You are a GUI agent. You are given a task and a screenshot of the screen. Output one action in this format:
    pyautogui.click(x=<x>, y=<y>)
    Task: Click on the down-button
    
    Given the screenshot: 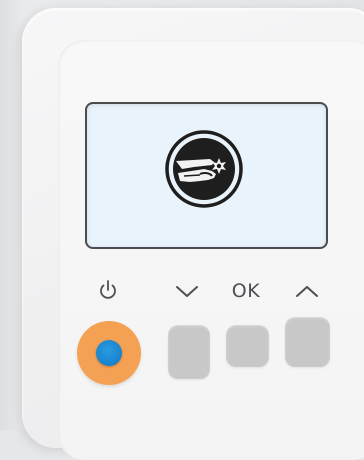 What is the action you would take?
    pyautogui.click(x=189, y=352)
    